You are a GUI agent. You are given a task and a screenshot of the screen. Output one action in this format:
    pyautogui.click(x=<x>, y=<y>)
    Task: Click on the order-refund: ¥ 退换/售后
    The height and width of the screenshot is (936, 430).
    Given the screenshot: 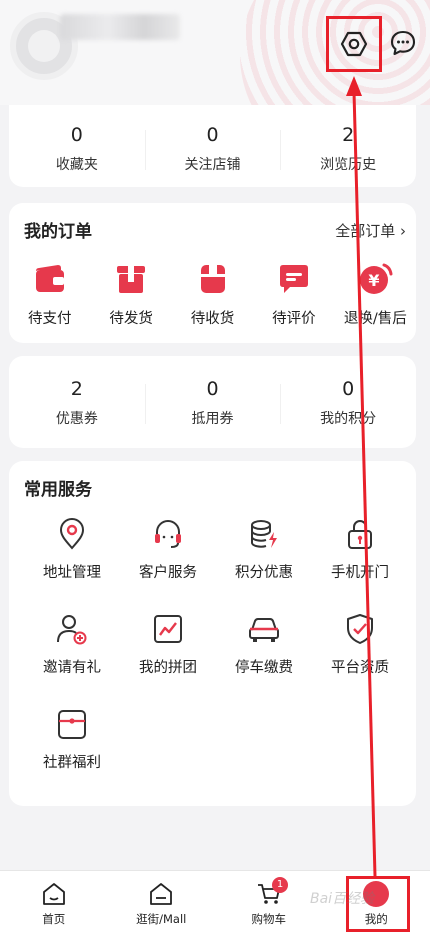 What is the action you would take?
    pyautogui.click(x=375, y=294)
    